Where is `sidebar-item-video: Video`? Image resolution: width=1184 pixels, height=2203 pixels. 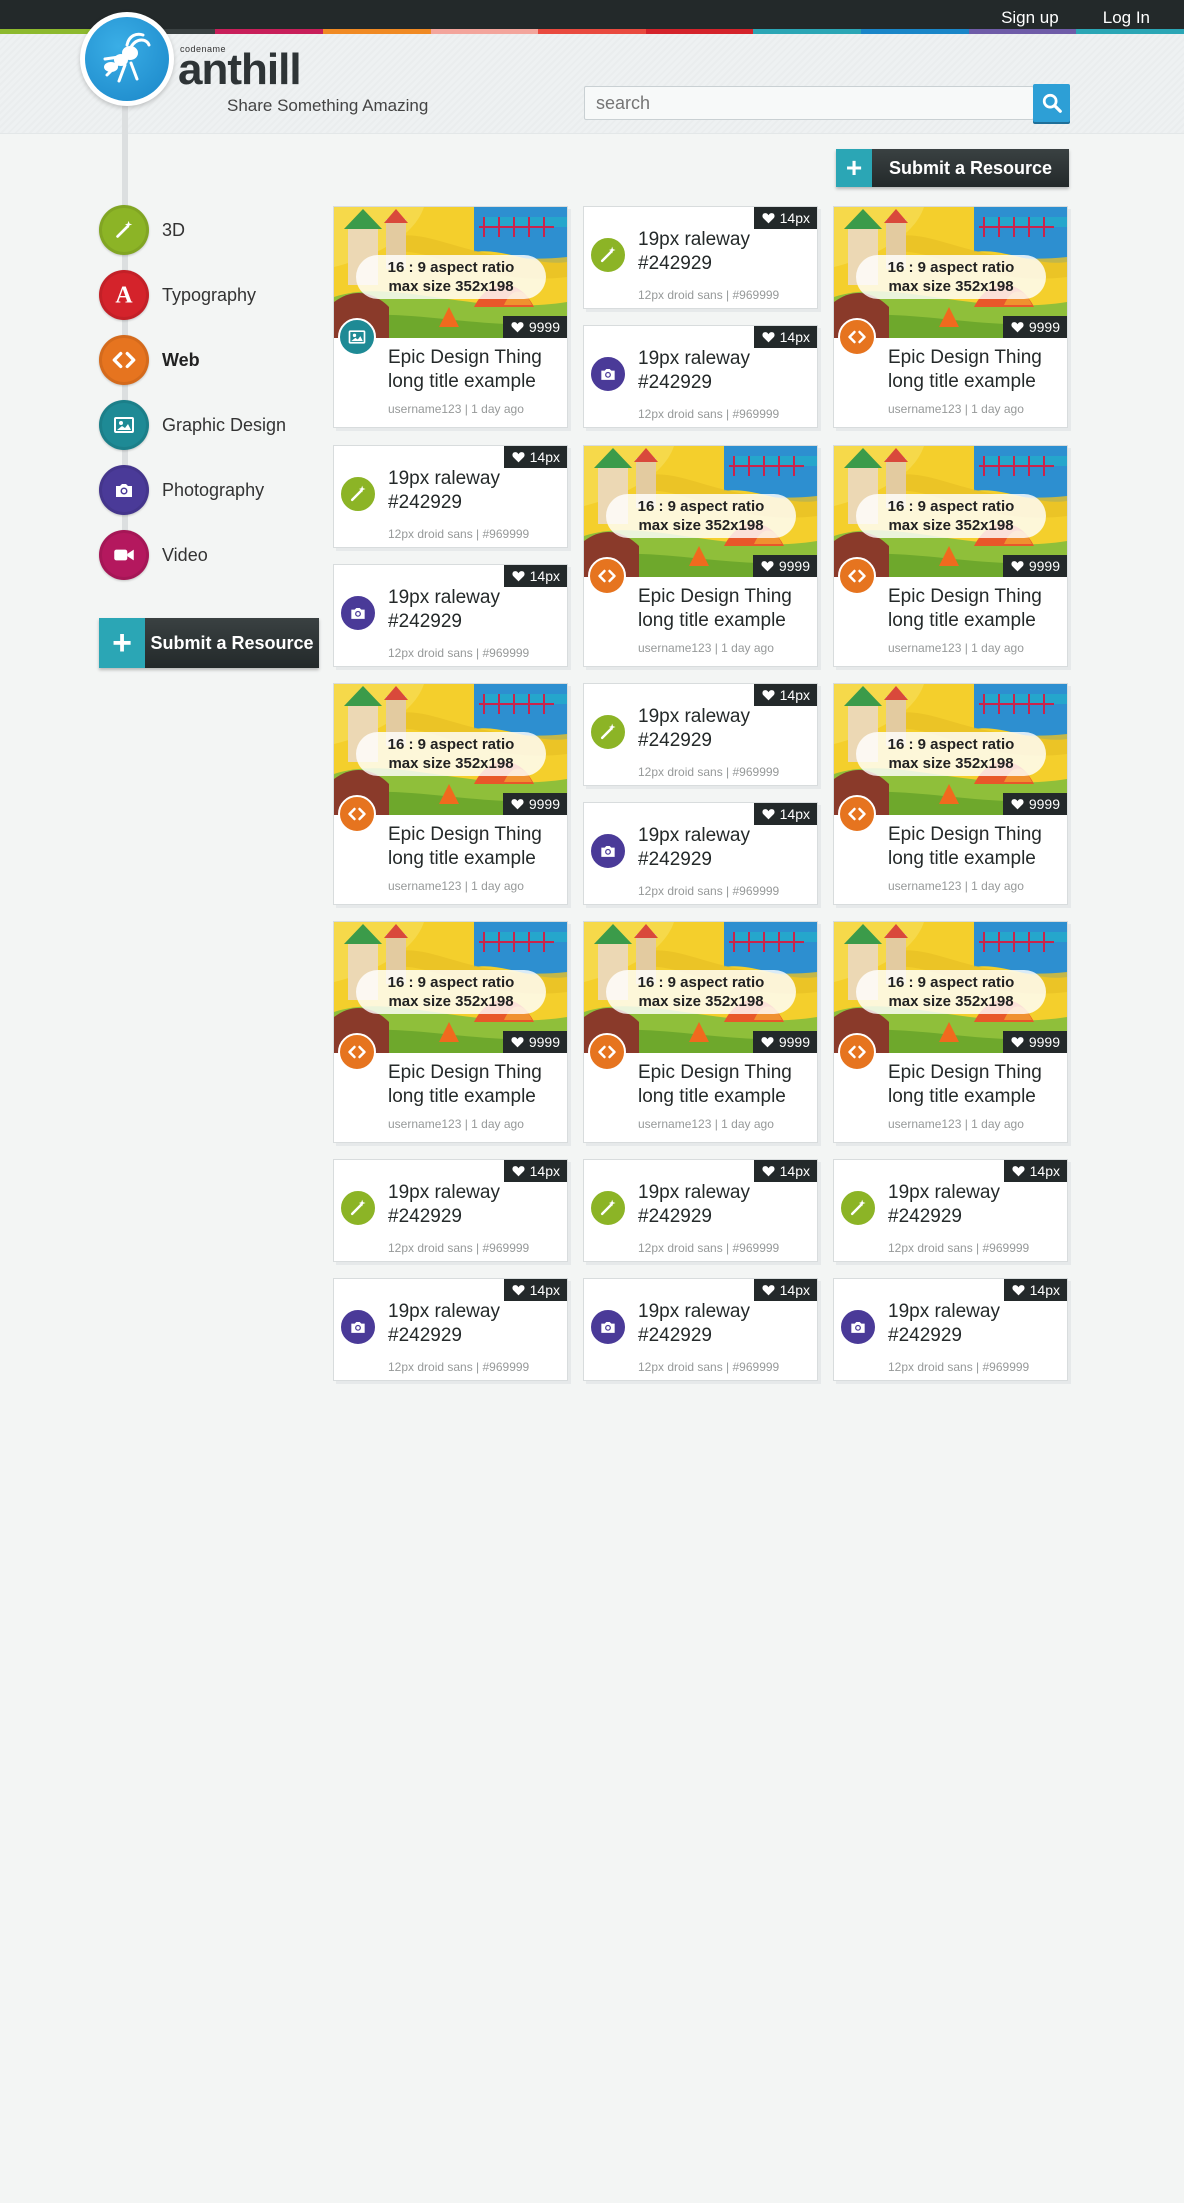
sidebar-item-video: Video is located at coordinates (249, 555).